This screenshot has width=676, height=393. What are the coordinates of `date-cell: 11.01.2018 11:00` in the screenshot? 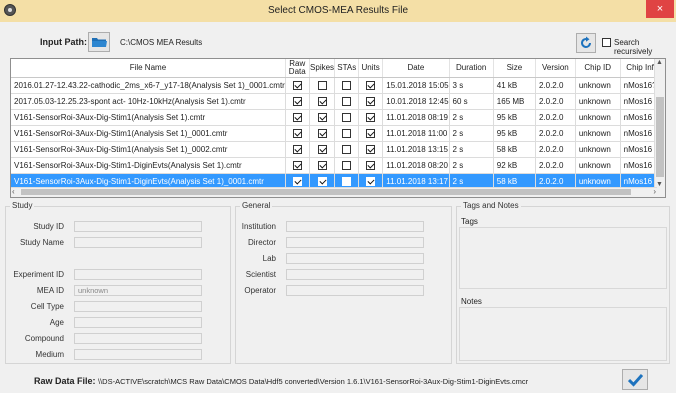 It's located at (416, 133).